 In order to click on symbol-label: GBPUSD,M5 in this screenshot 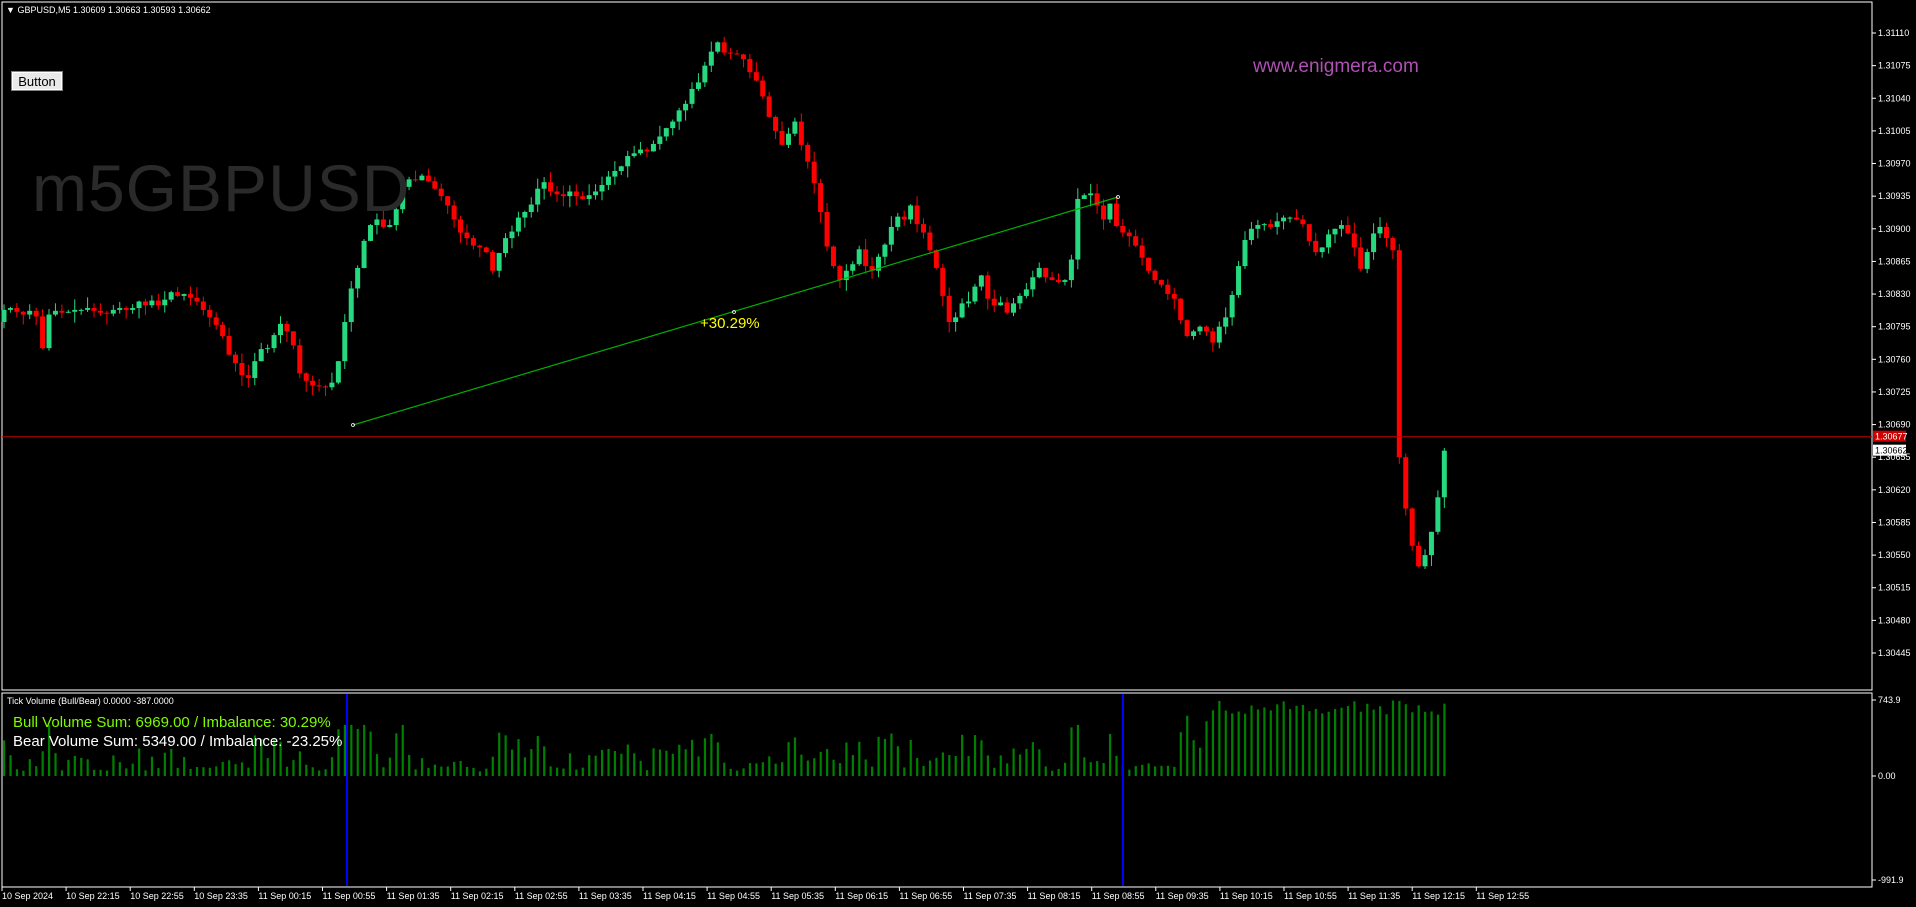, I will do `click(44, 10)`.